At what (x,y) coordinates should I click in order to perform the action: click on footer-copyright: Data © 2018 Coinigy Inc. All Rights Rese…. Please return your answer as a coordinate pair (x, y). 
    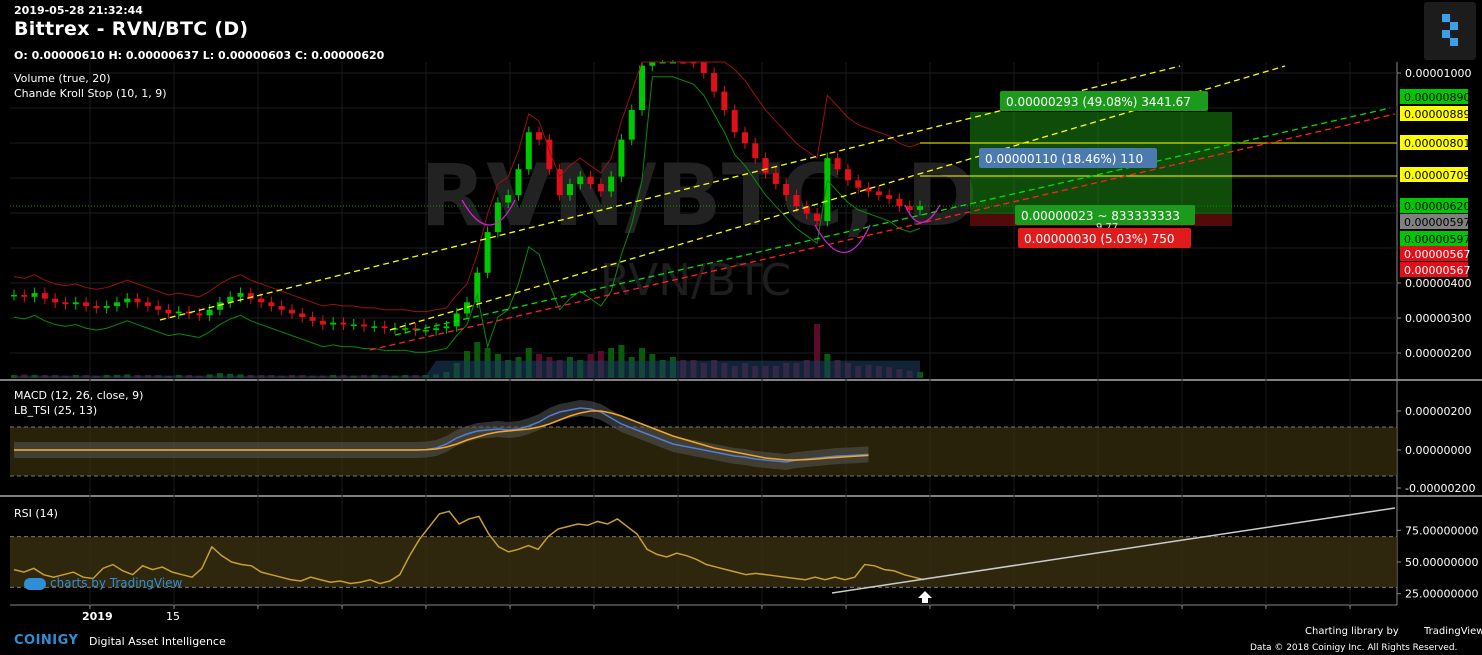
    Looking at the image, I should click on (1354, 648).